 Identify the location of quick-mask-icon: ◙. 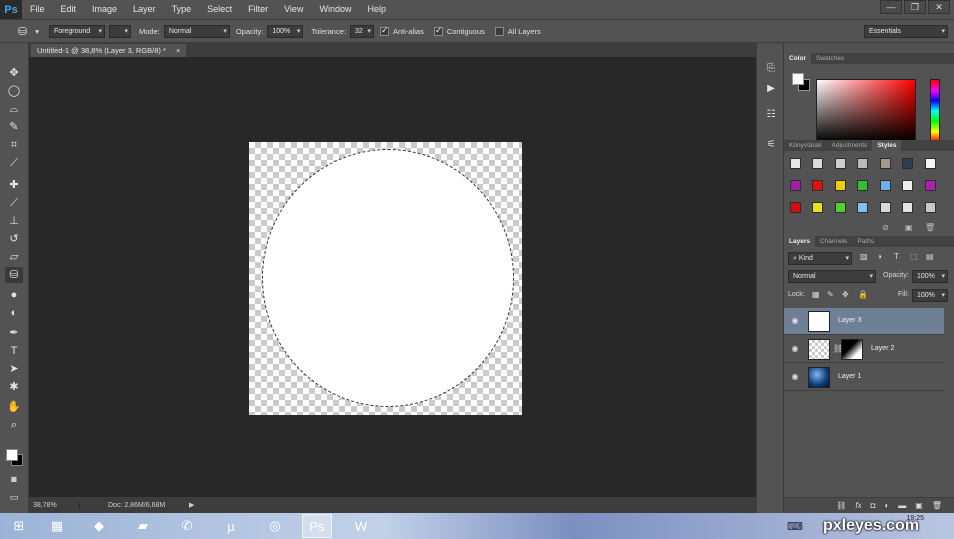
(14, 479).